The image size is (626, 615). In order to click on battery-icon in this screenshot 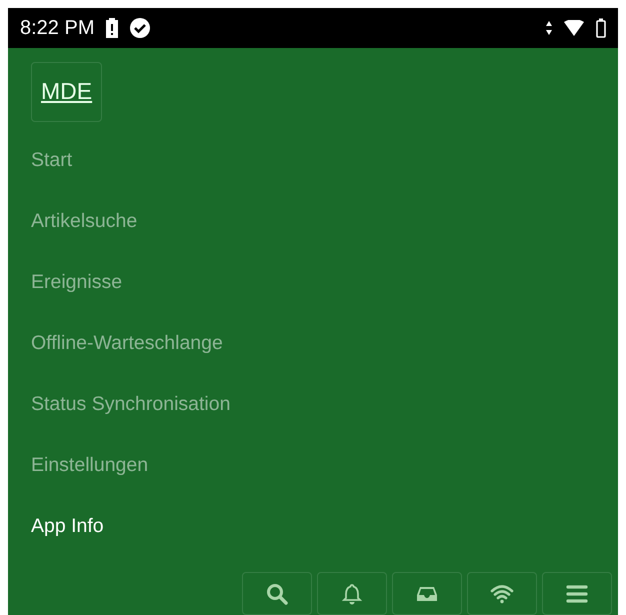, I will do `click(601, 28)`.